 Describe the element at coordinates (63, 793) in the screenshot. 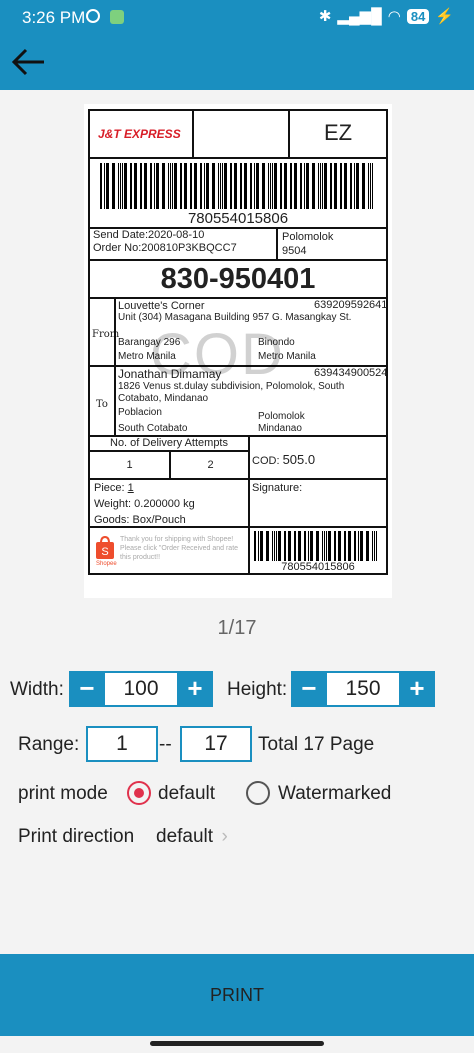

I see `print-mode-label: print mode` at that location.